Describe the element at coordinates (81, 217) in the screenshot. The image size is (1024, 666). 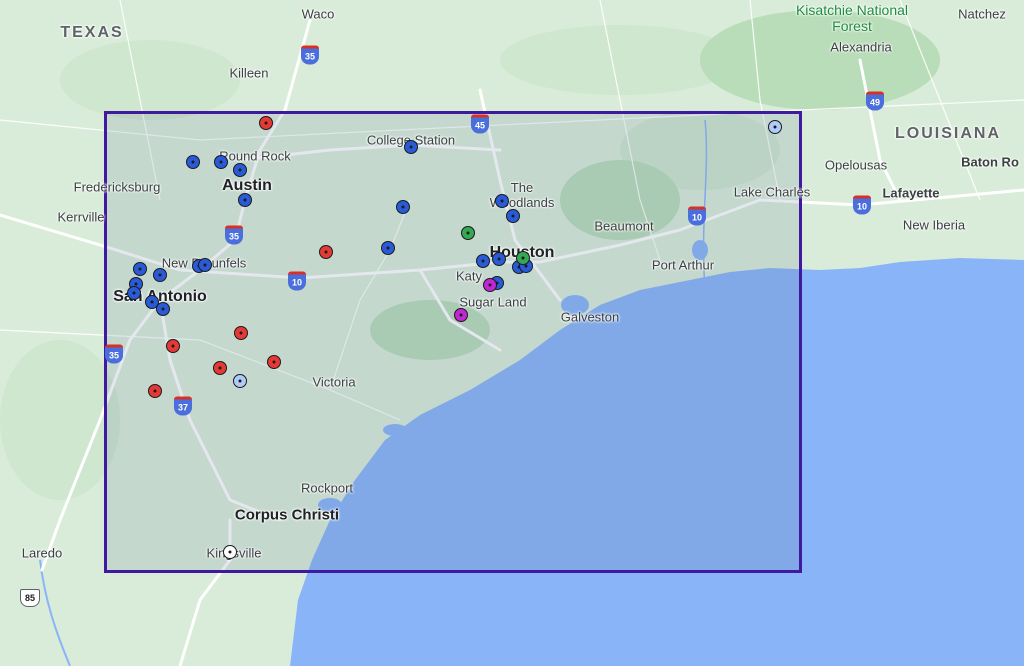
I see `label-kerrville: Kerrville` at that location.